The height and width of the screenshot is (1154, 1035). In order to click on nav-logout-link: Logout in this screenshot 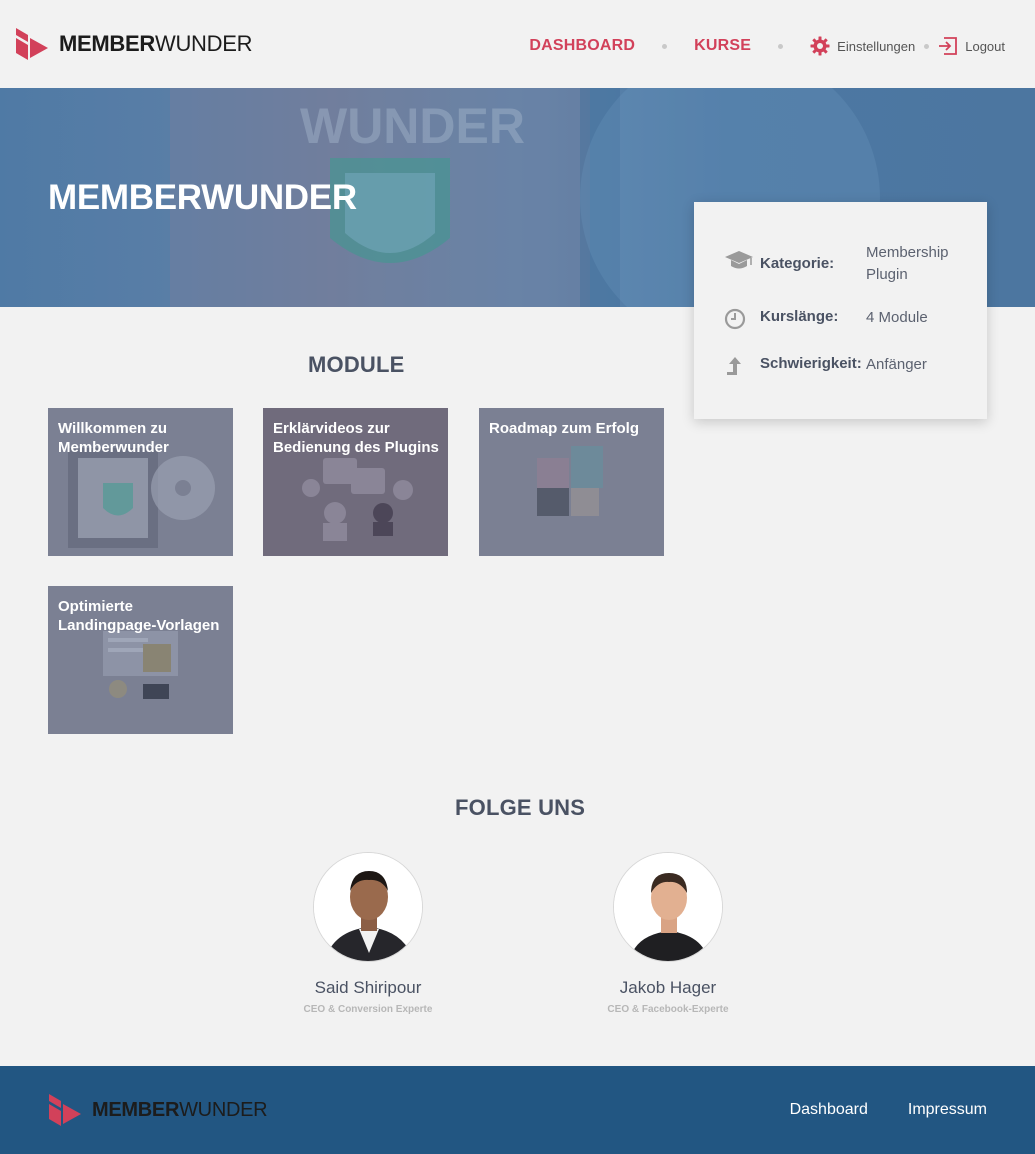, I will do `click(971, 46)`.